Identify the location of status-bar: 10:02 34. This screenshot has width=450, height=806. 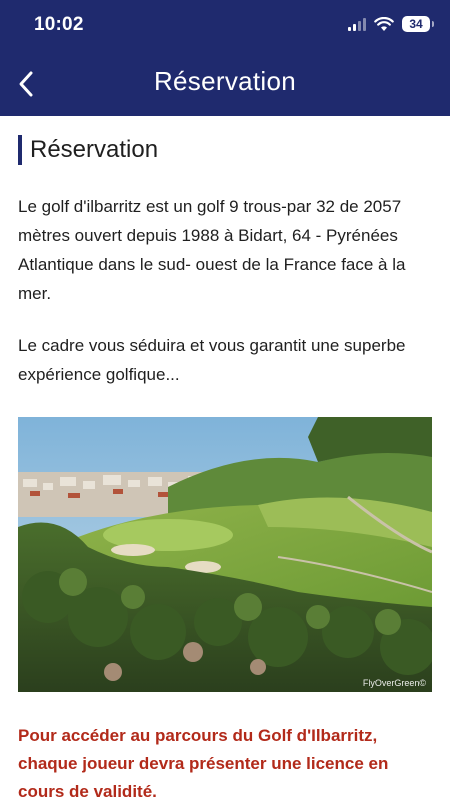
(225, 26).